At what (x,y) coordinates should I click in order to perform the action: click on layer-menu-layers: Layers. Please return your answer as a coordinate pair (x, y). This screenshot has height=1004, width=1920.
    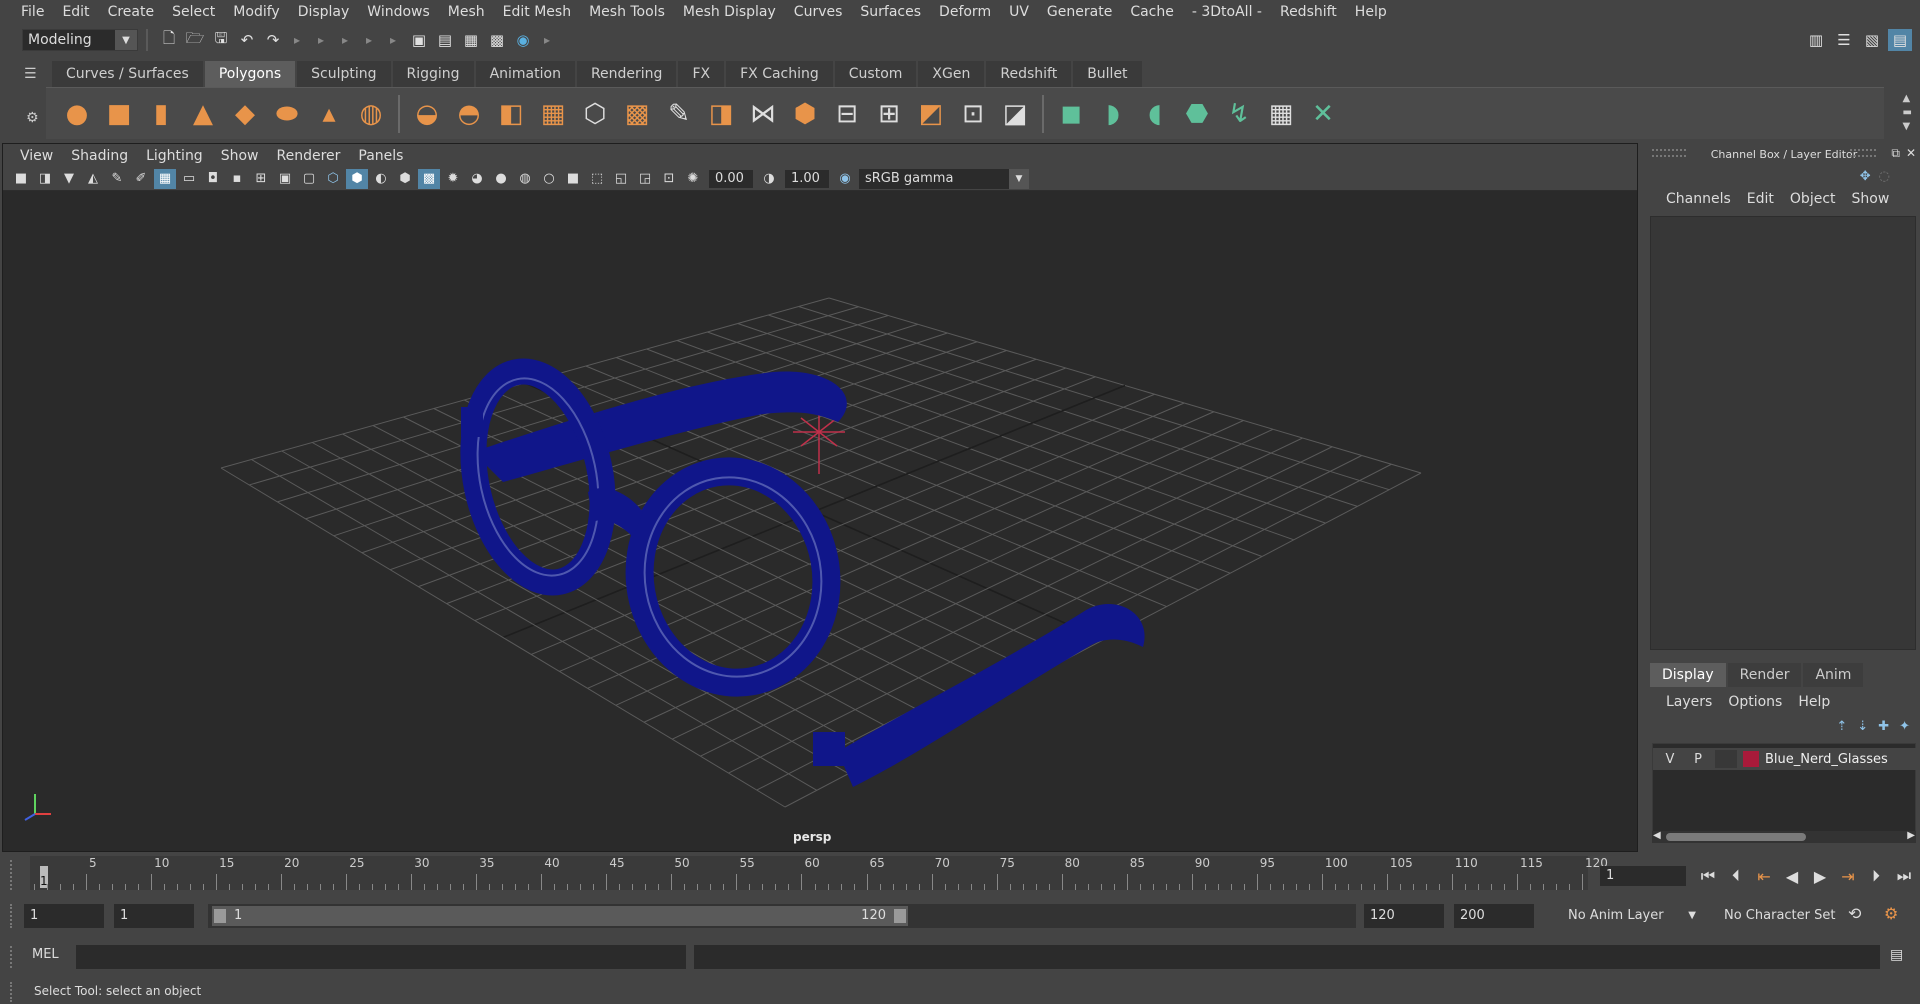
    Looking at the image, I should click on (1689, 702).